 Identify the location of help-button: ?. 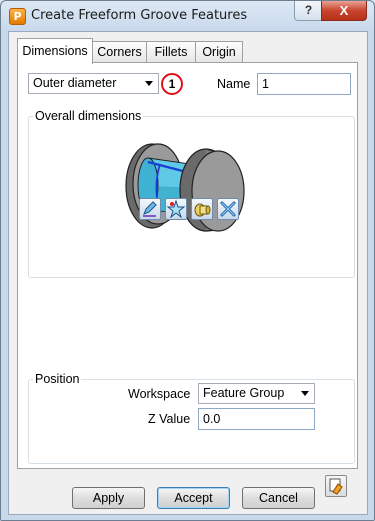
(308, 11).